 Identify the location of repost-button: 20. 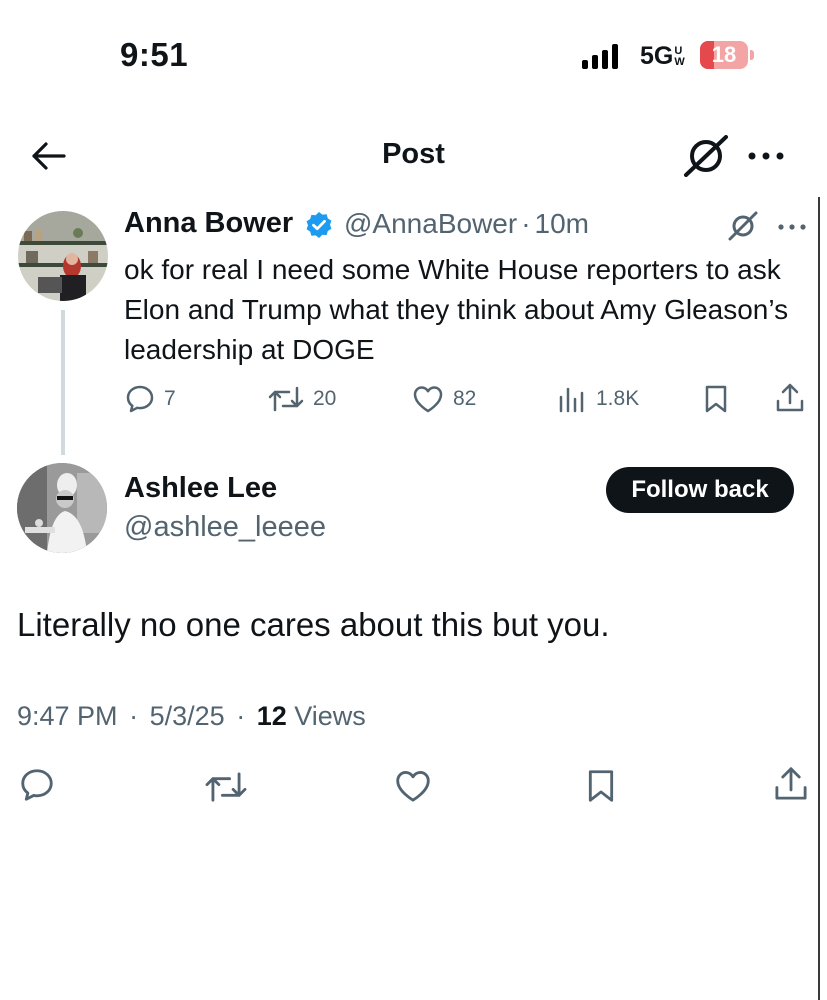
(301, 399).